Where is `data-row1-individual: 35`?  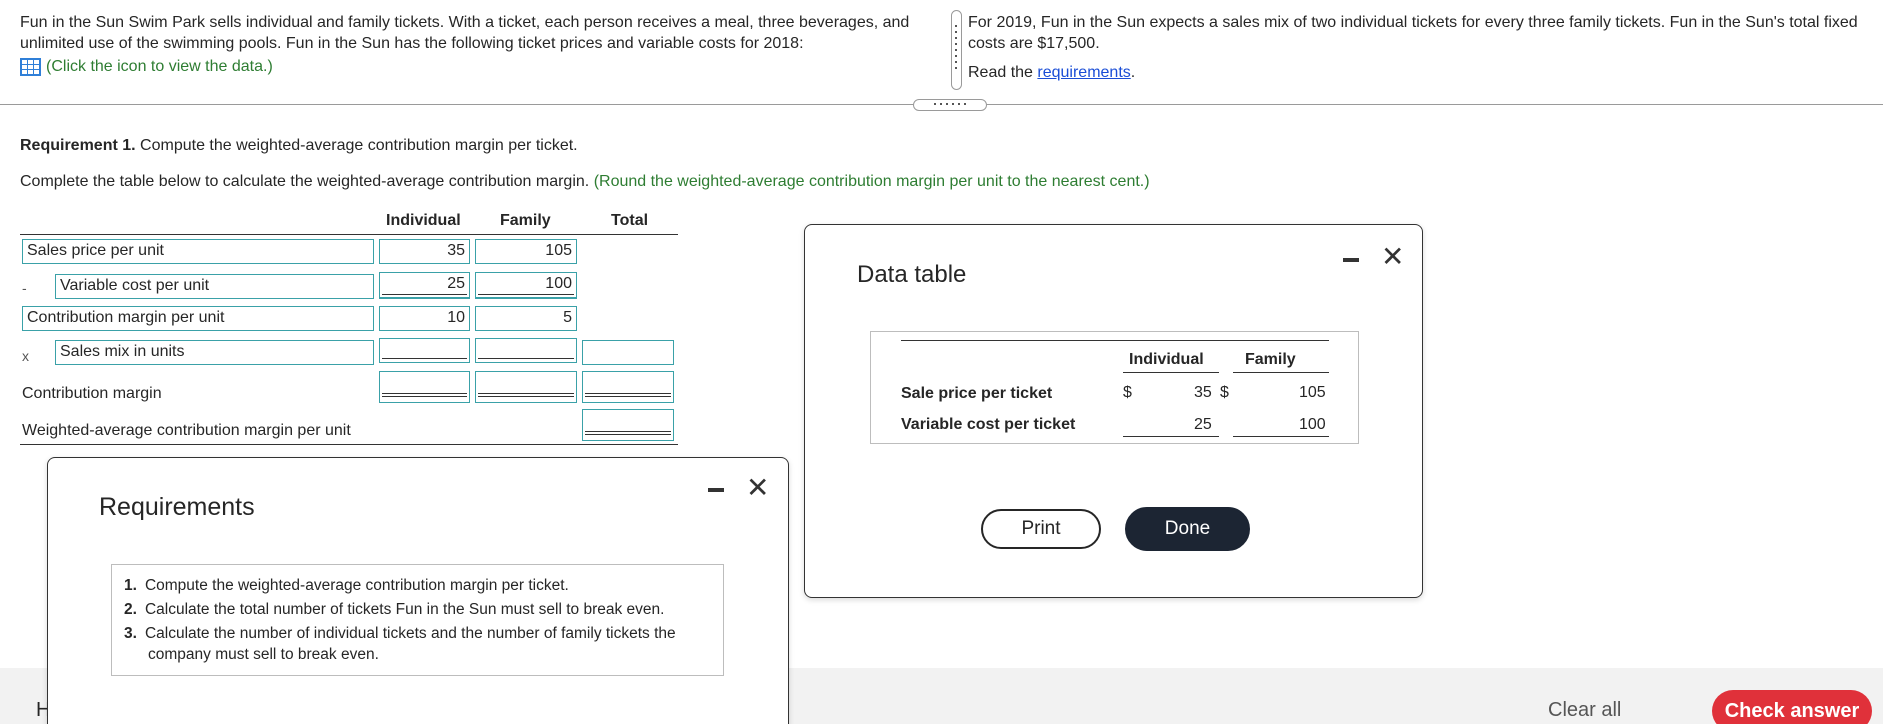 data-row1-individual: 35 is located at coordinates (1203, 392).